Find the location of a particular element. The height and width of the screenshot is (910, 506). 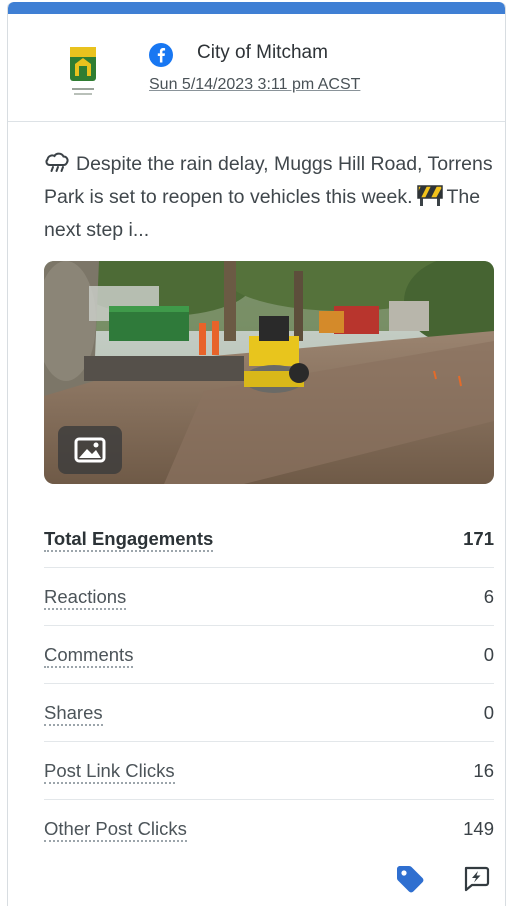

metric-label: Total Engagements is located at coordinates (129, 540).